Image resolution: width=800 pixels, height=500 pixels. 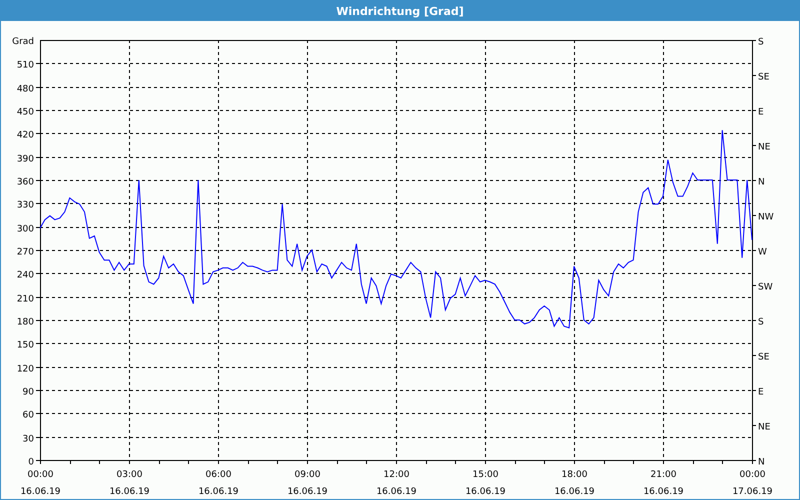 What do you see at coordinates (25, 275) in the screenshot?
I see `y-tick-label: 240` at bounding box center [25, 275].